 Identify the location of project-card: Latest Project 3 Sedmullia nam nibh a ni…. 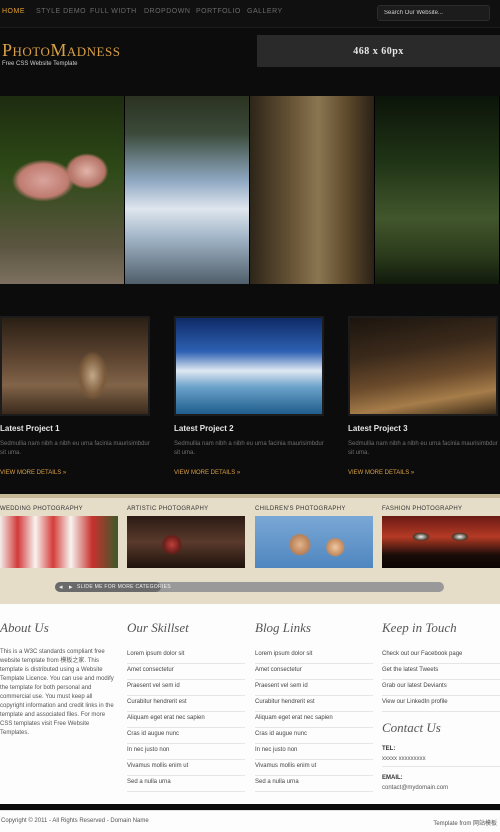
(423, 396).